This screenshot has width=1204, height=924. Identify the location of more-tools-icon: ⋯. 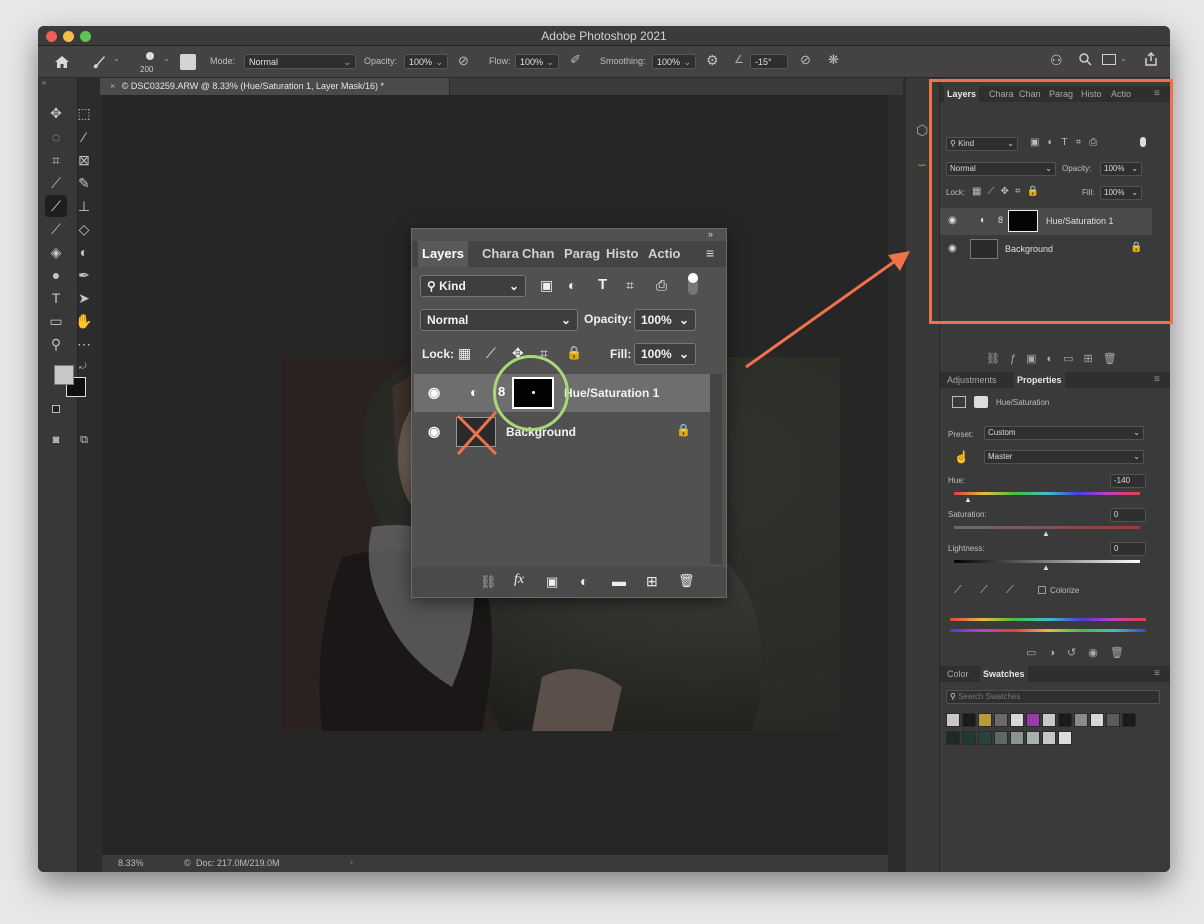
(84, 344).